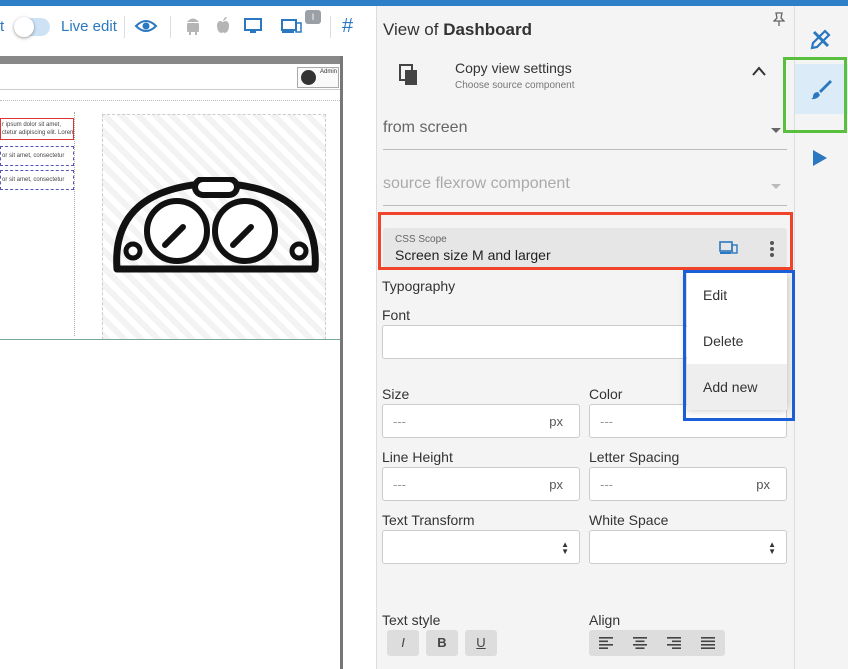 This screenshot has height=669, width=848. I want to click on line-height-label: Line Height, so click(417, 457).